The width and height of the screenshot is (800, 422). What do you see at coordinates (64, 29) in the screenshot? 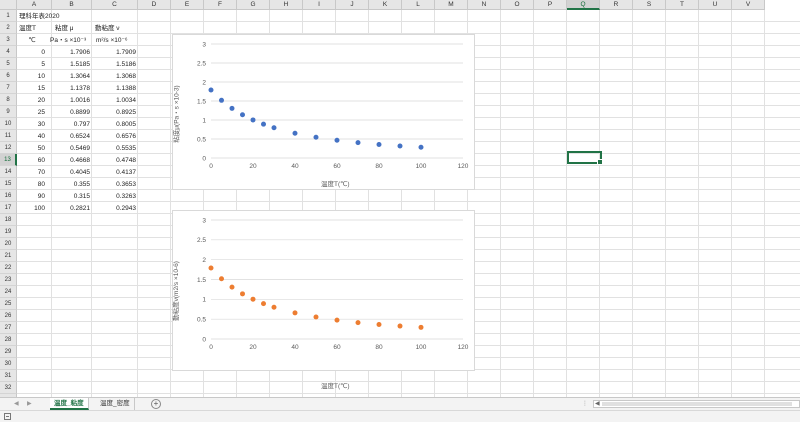
I see `cell-B2-viscosity-header: 粘度 μ` at bounding box center [64, 29].